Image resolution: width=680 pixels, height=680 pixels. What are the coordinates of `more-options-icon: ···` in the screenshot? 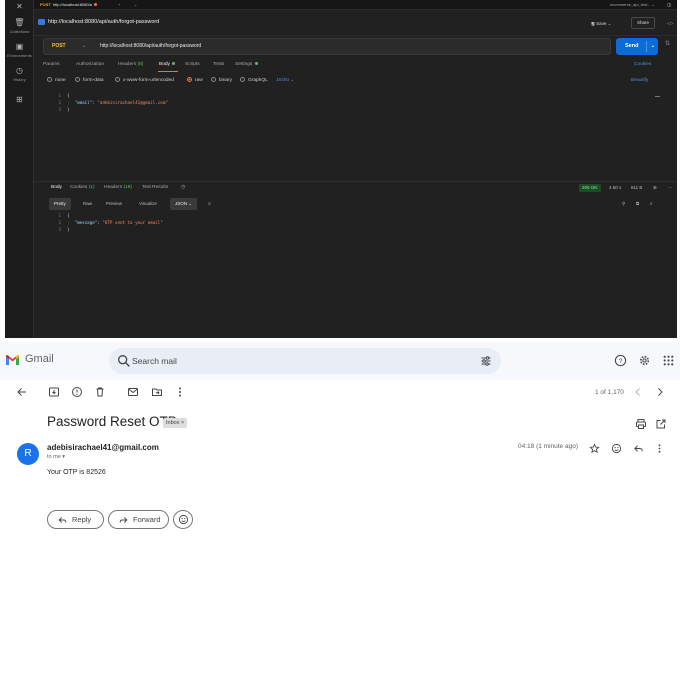 It's located at (670, 188).